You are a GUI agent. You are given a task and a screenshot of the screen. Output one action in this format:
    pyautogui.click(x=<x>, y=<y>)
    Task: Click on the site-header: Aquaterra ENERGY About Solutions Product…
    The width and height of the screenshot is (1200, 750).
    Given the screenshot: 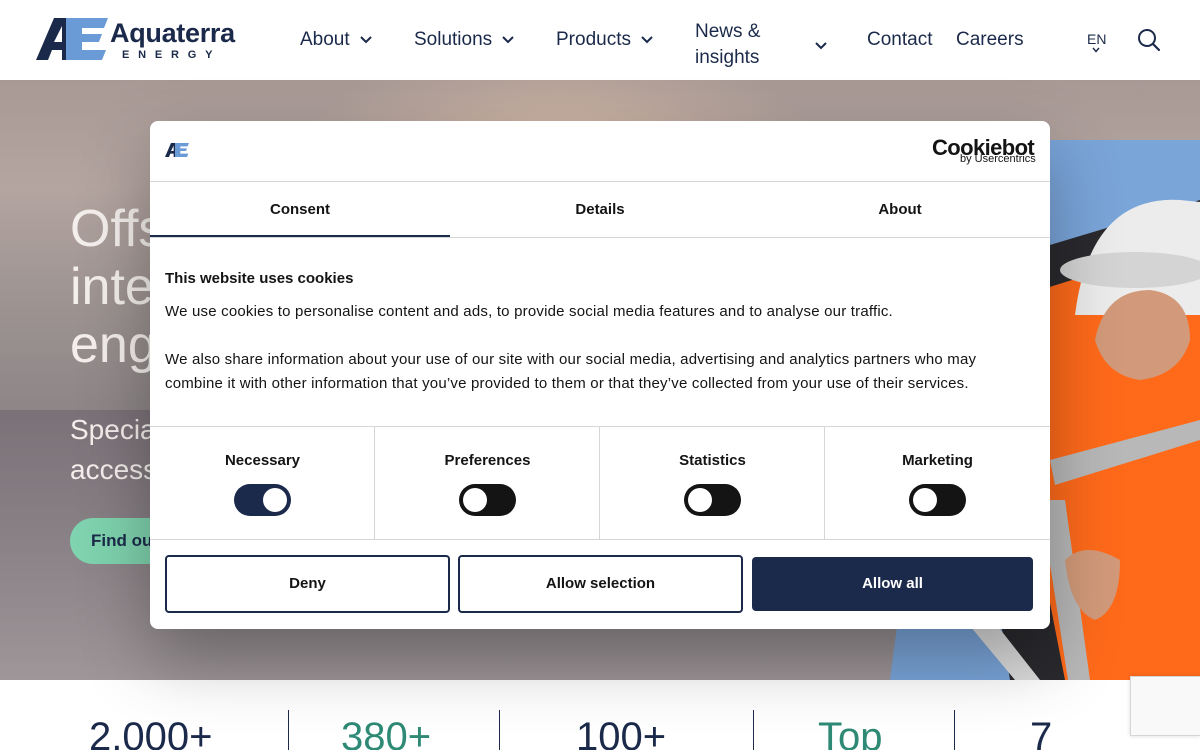 What is the action you would take?
    pyautogui.click(x=600, y=40)
    